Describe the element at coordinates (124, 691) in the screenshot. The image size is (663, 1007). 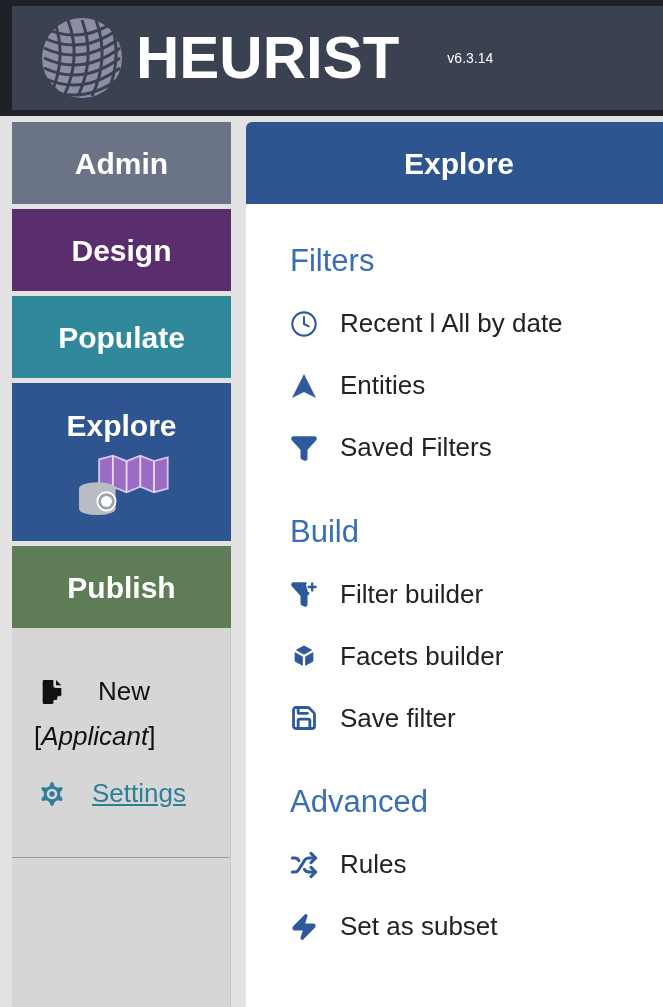
I see `new-record-label: New` at that location.